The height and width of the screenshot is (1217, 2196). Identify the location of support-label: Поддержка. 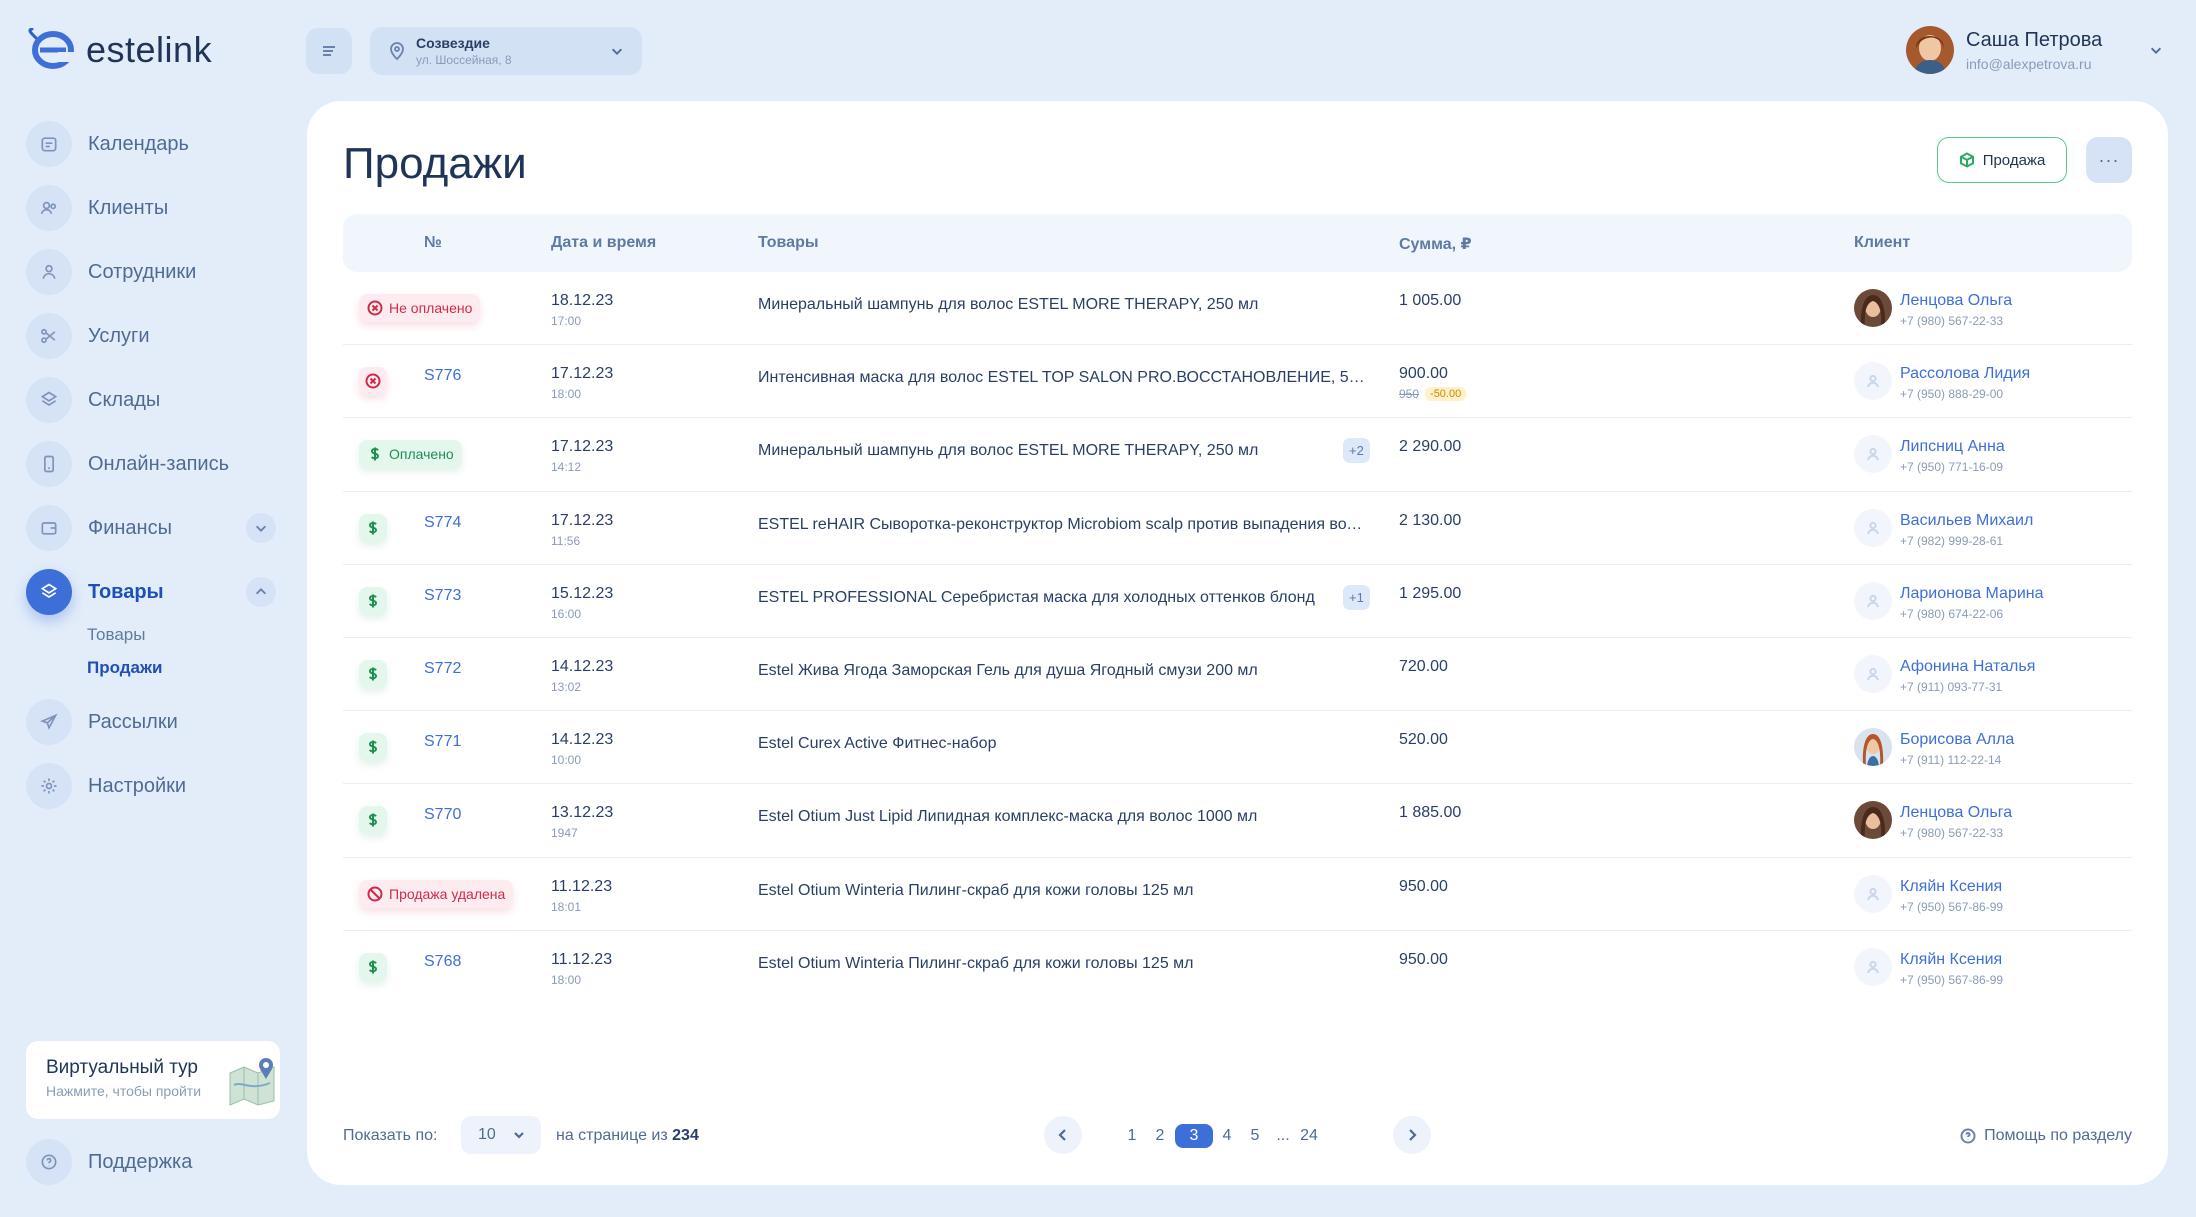
(140, 1161).